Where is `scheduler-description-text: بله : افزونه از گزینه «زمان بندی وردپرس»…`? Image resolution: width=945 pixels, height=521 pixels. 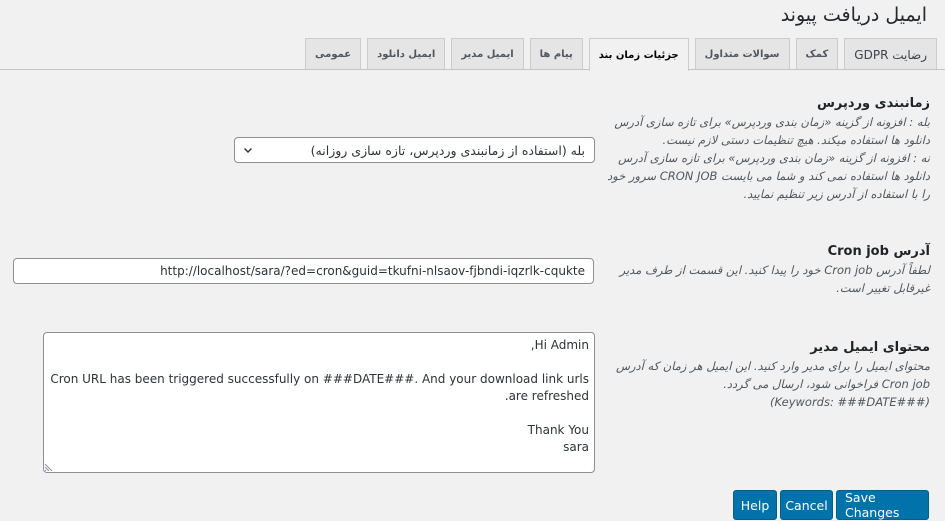 scheduler-description-text: بله : افزونه از گزینه «زمان بندی وردپرس»… is located at coordinates (768, 158).